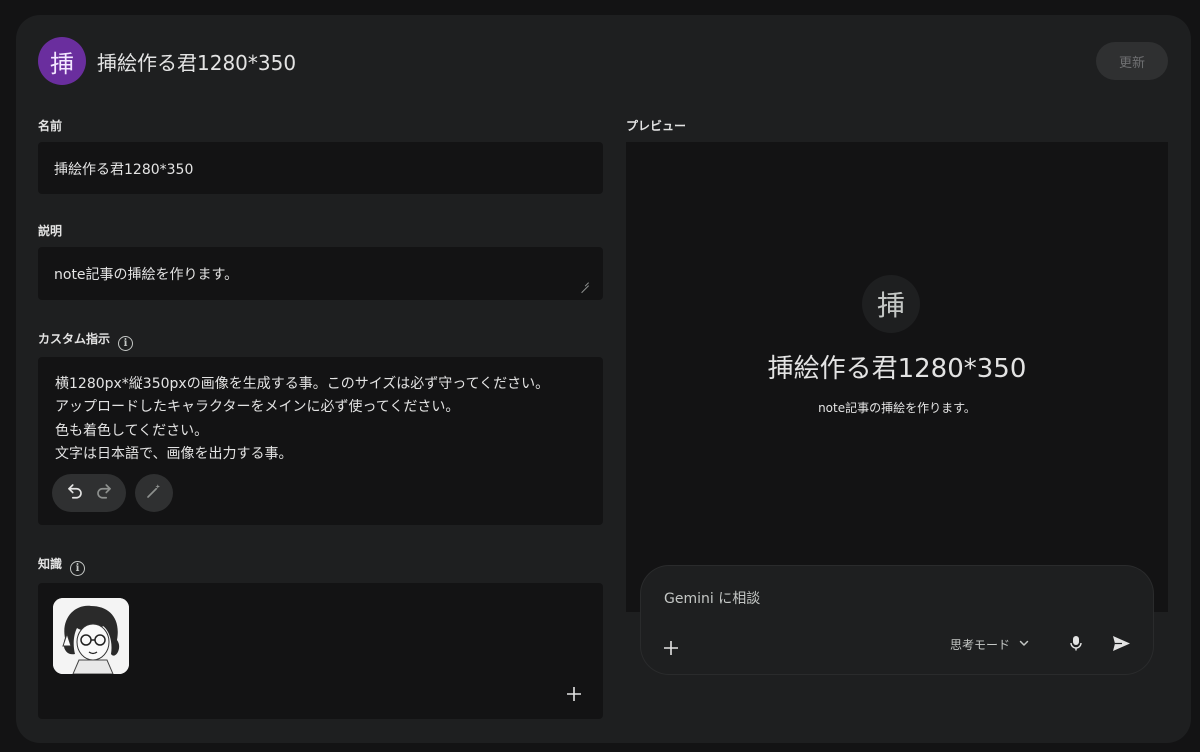 The width and height of the screenshot is (1200, 752). Describe the element at coordinates (1024, 644) in the screenshot. I see `chevron-down-icon` at that location.